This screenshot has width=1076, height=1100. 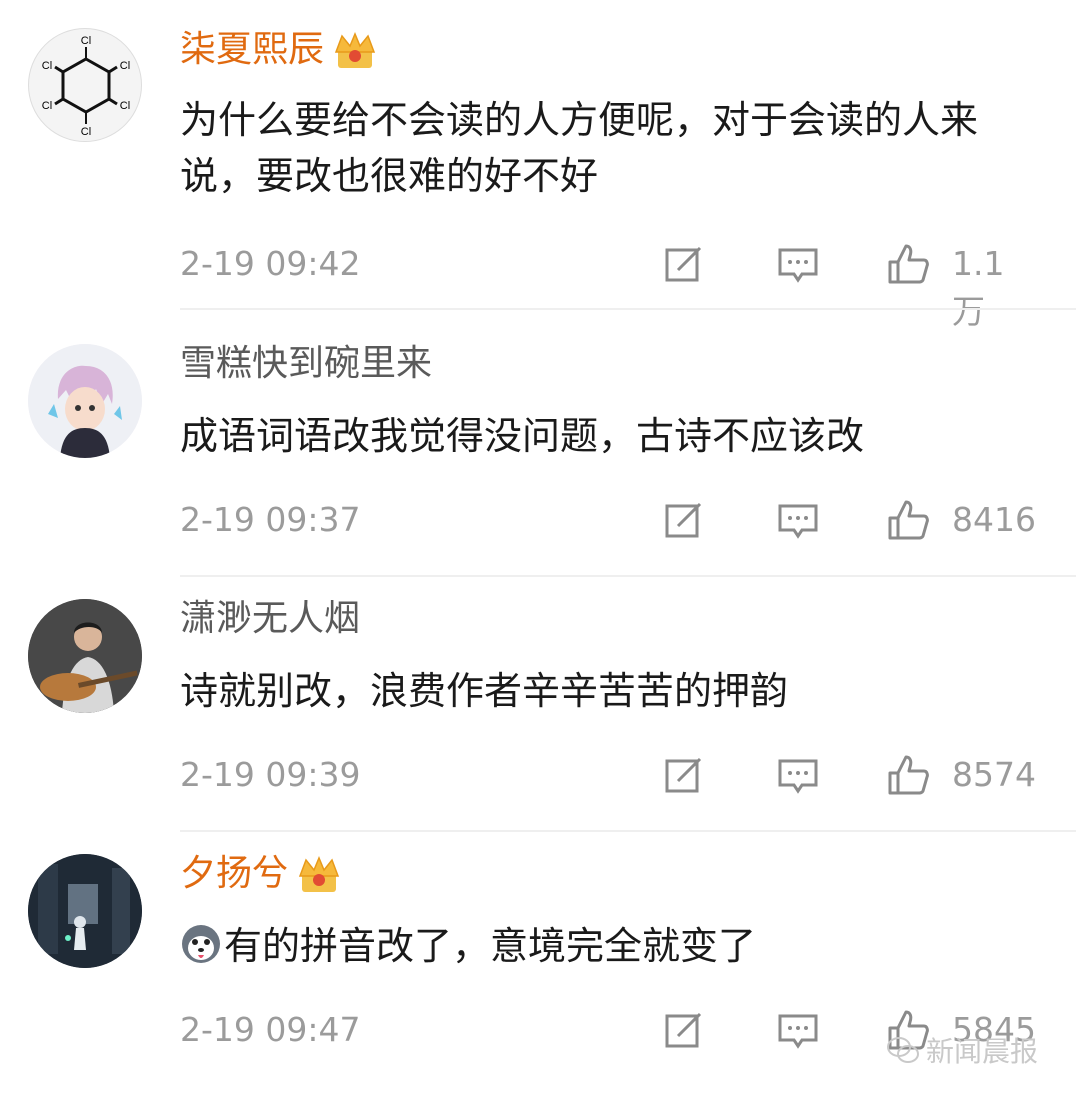 I want to click on username: 雪糕快到碗里来, so click(x=306, y=364).